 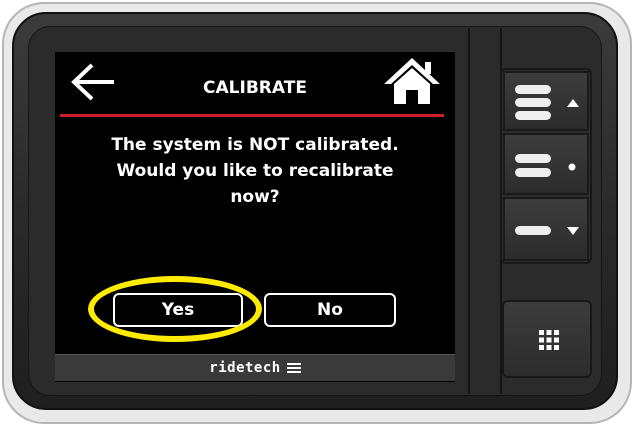 I want to click on grid-icon, so click(x=549, y=340).